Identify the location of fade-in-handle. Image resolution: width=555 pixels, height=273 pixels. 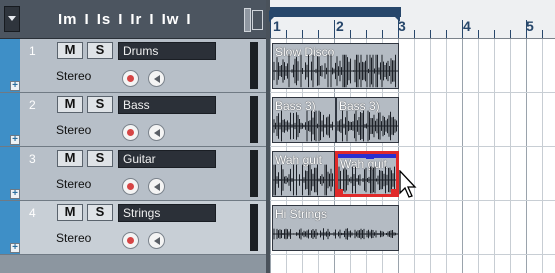
(340, 191).